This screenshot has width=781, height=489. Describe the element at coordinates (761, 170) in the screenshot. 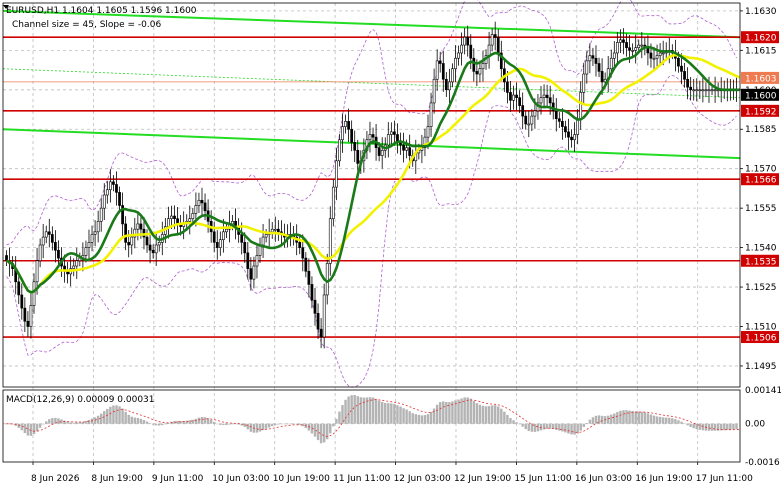

I see `y-tick-label: 1.1570` at that location.